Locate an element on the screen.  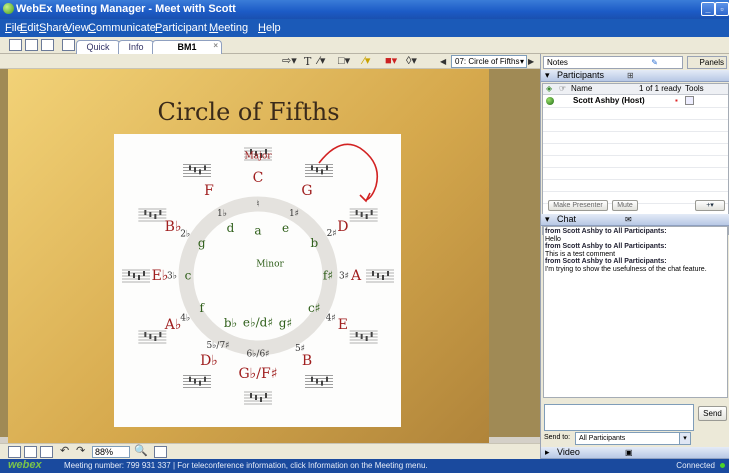
highlighter-tool-icon: ⁄▾ is located at coordinates (366, 61).